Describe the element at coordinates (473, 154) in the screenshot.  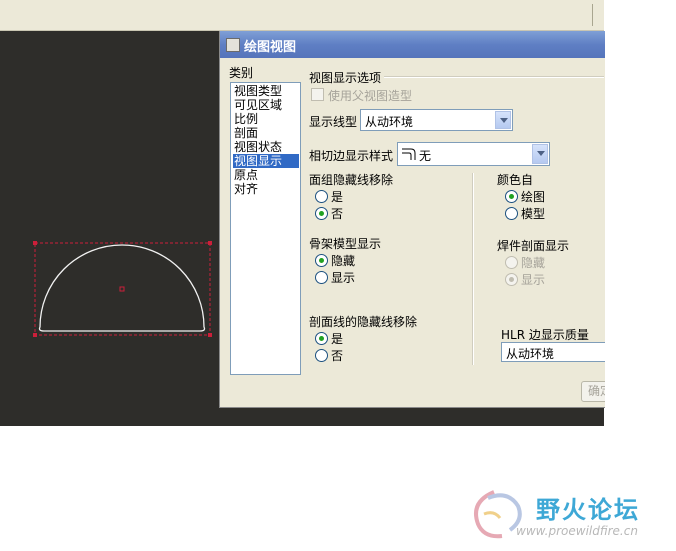
I see `tangent-combo: 无` at that location.